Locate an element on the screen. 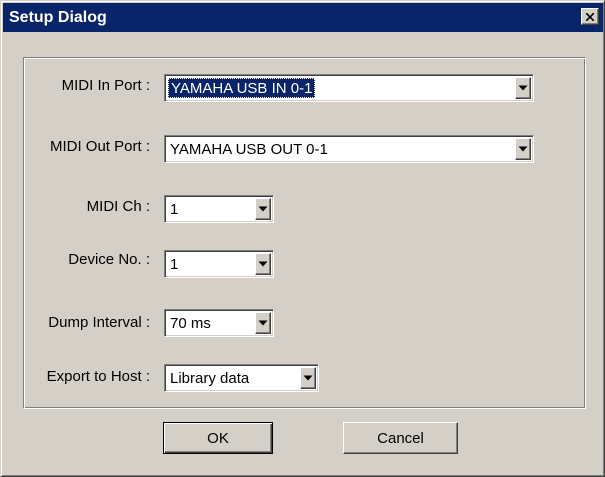  ok-button: OK is located at coordinates (218, 438).